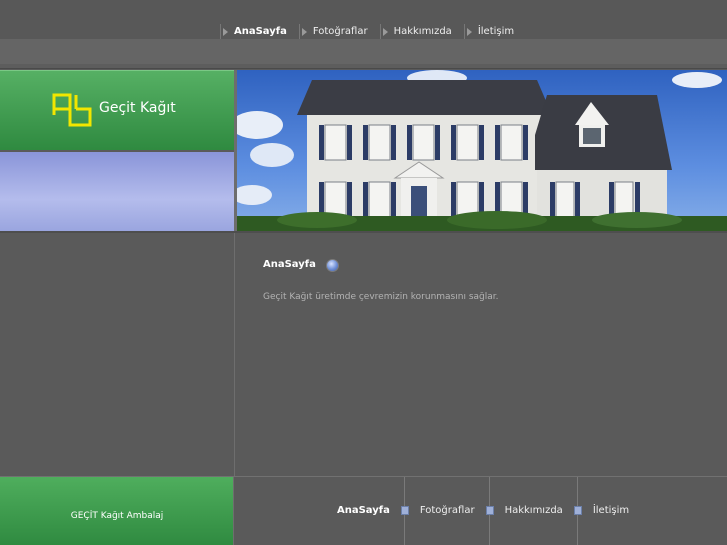 The height and width of the screenshot is (545, 727). I want to click on gb-logo-icon, so click(72, 110).